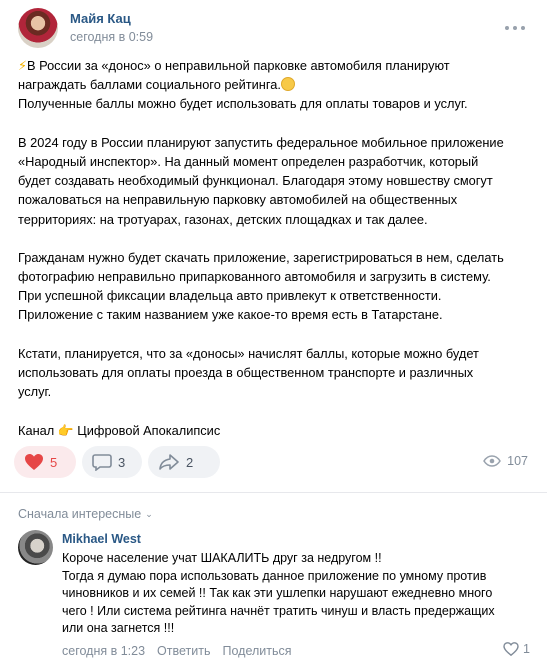  I want to click on more-options-button, so click(515, 28).